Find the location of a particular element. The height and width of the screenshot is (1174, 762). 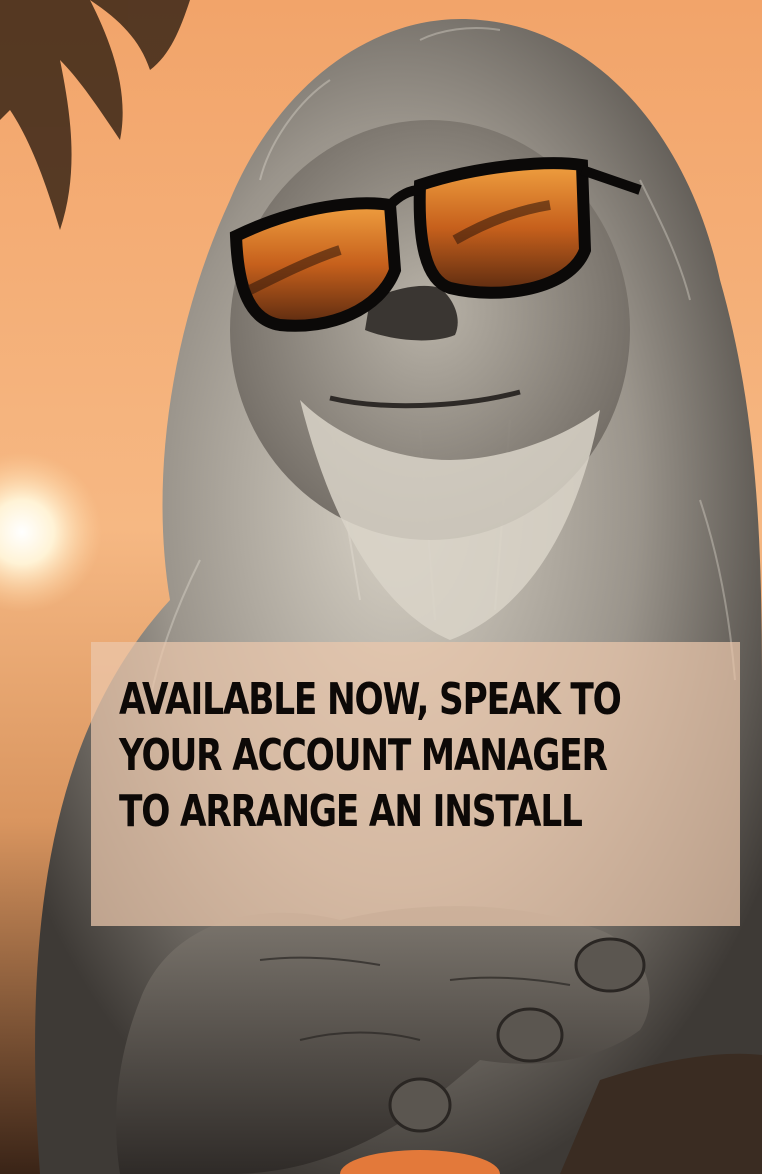

headline-line-3: TO ARRANGE AN INSTALL is located at coordinates (351, 811).